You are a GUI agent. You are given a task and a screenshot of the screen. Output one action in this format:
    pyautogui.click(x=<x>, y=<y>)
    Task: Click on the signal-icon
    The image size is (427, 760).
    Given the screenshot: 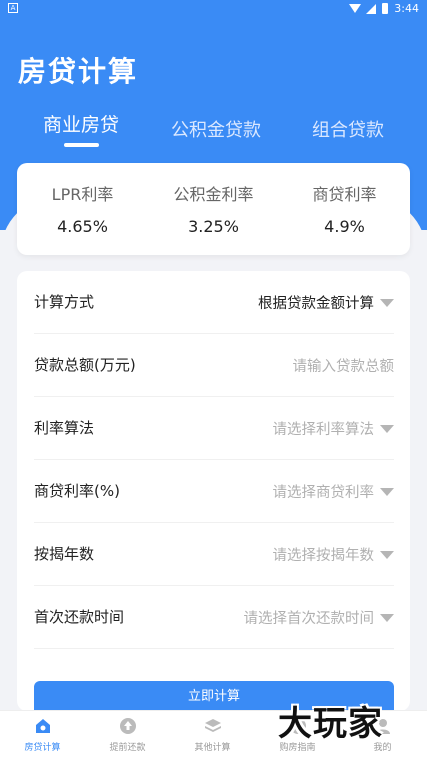 What is the action you would take?
    pyautogui.click(x=371, y=8)
    